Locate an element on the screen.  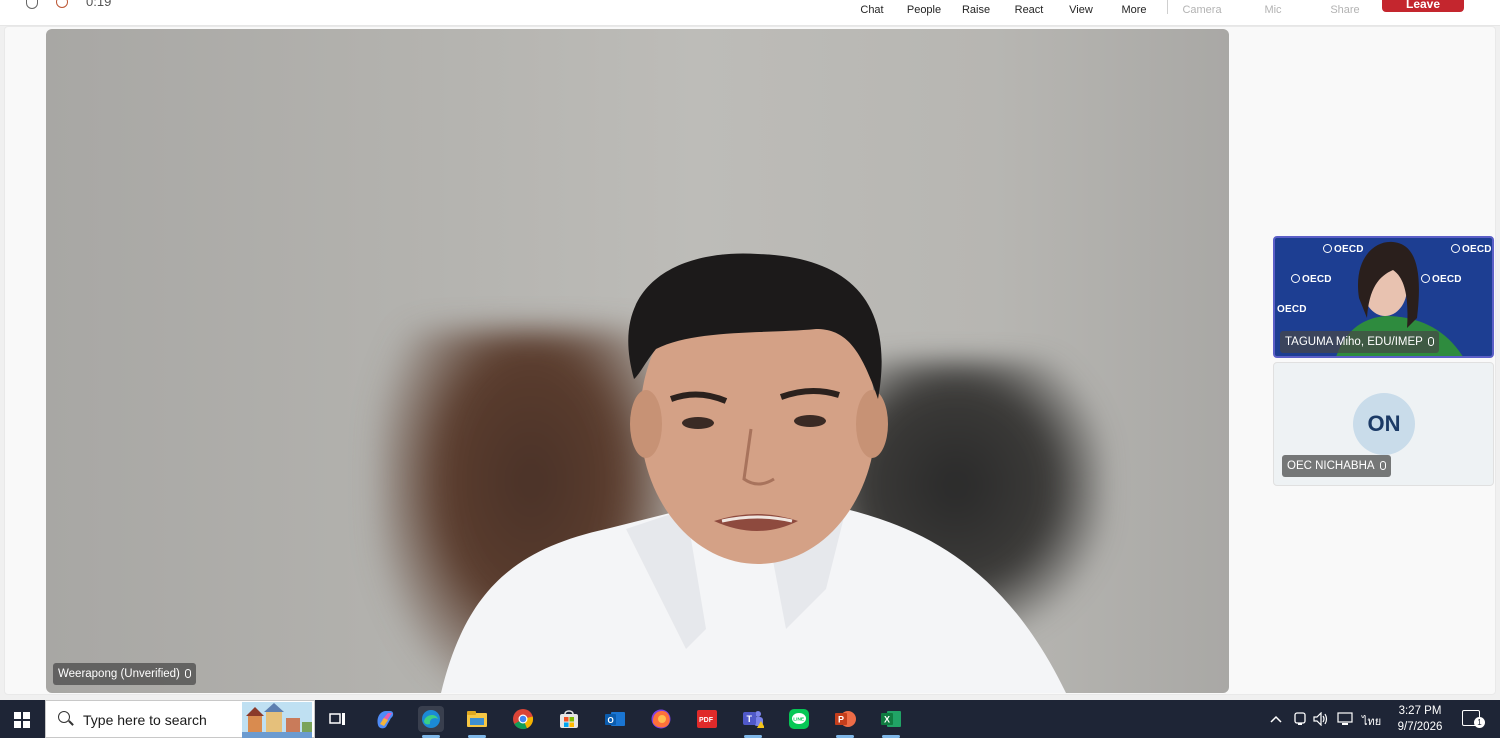
search-icon is located at coordinates (64, 717).